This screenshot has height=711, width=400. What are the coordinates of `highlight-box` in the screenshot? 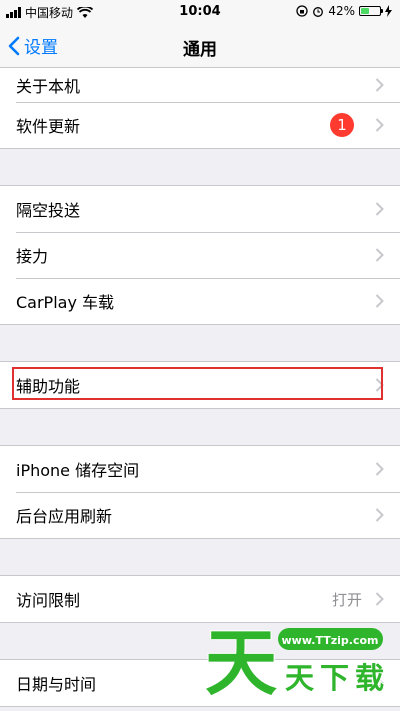 It's located at (197, 383).